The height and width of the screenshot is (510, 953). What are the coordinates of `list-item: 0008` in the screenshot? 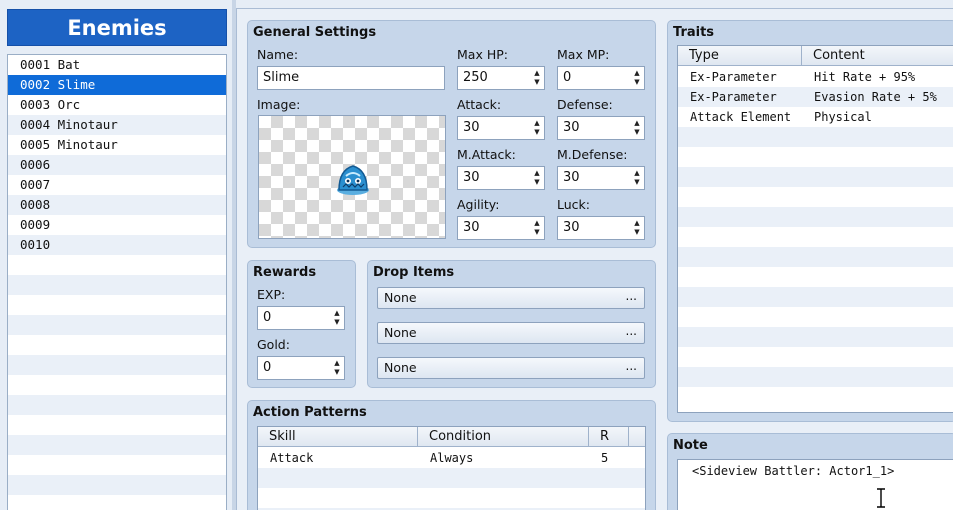 It's located at (117, 205).